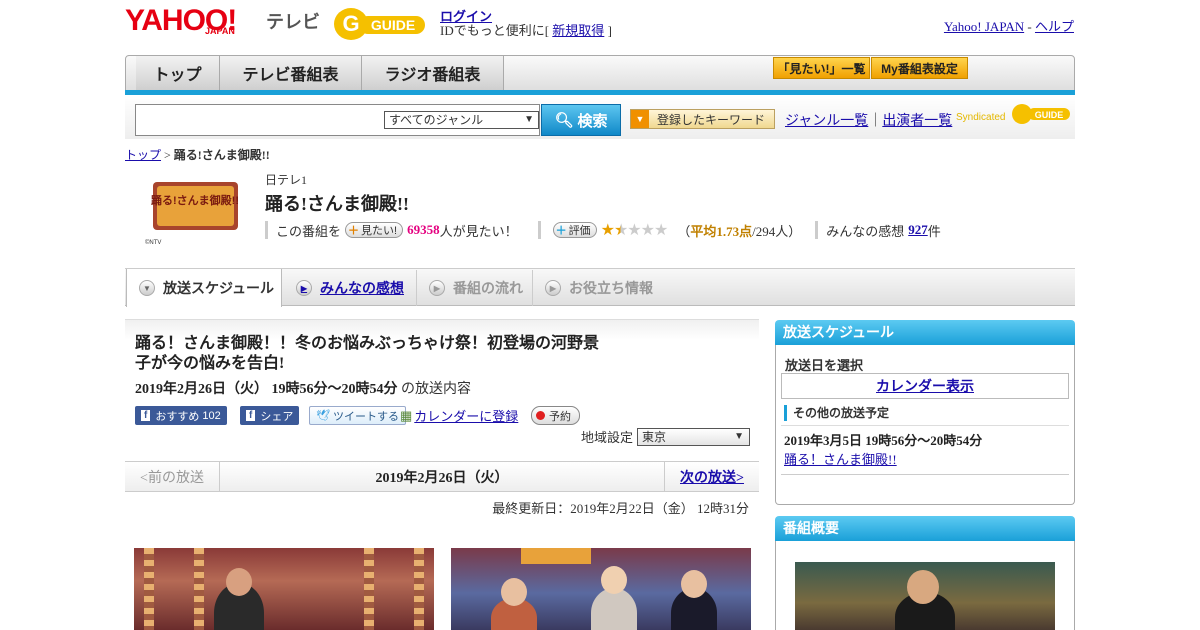  I want to click on search-button: 🔍︎ 検索, so click(581, 120).